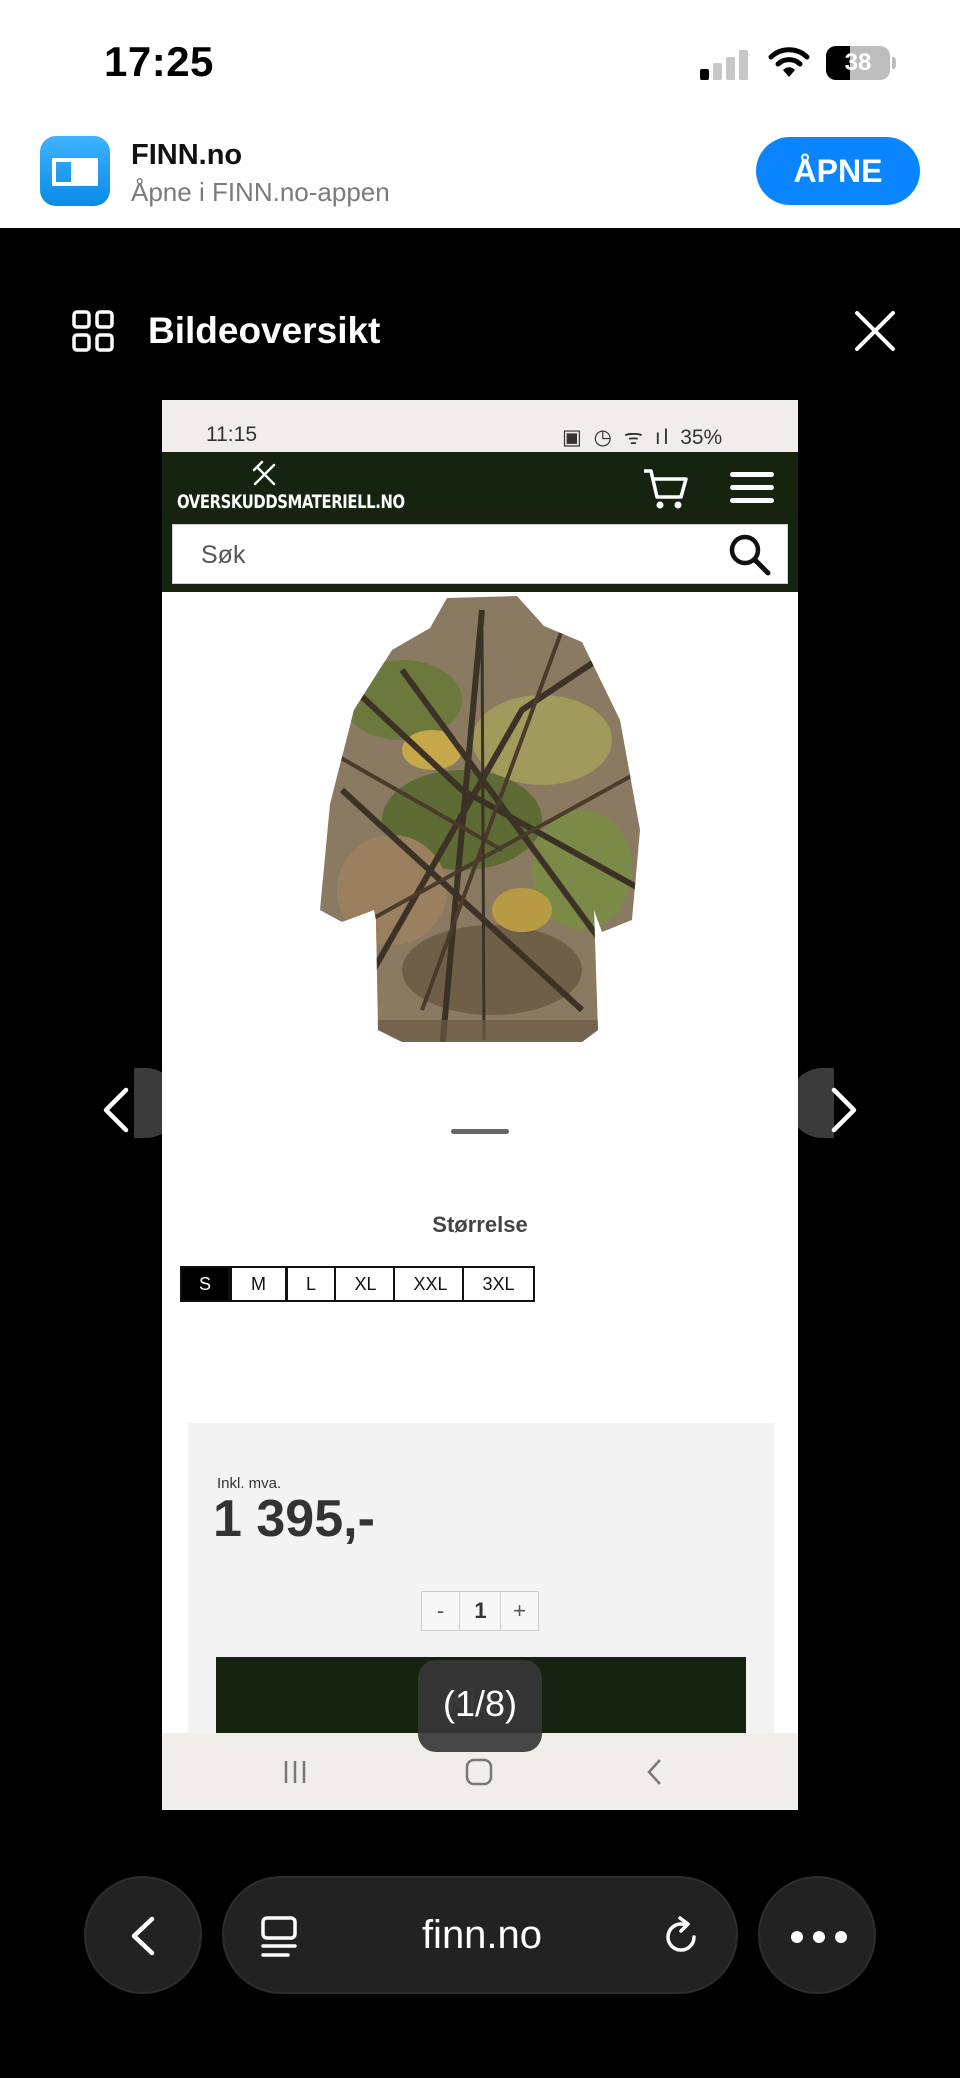 This screenshot has width=960, height=2078. Describe the element at coordinates (430, 1284) in the screenshot. I see `size-option-xxl: XXL` at that location.